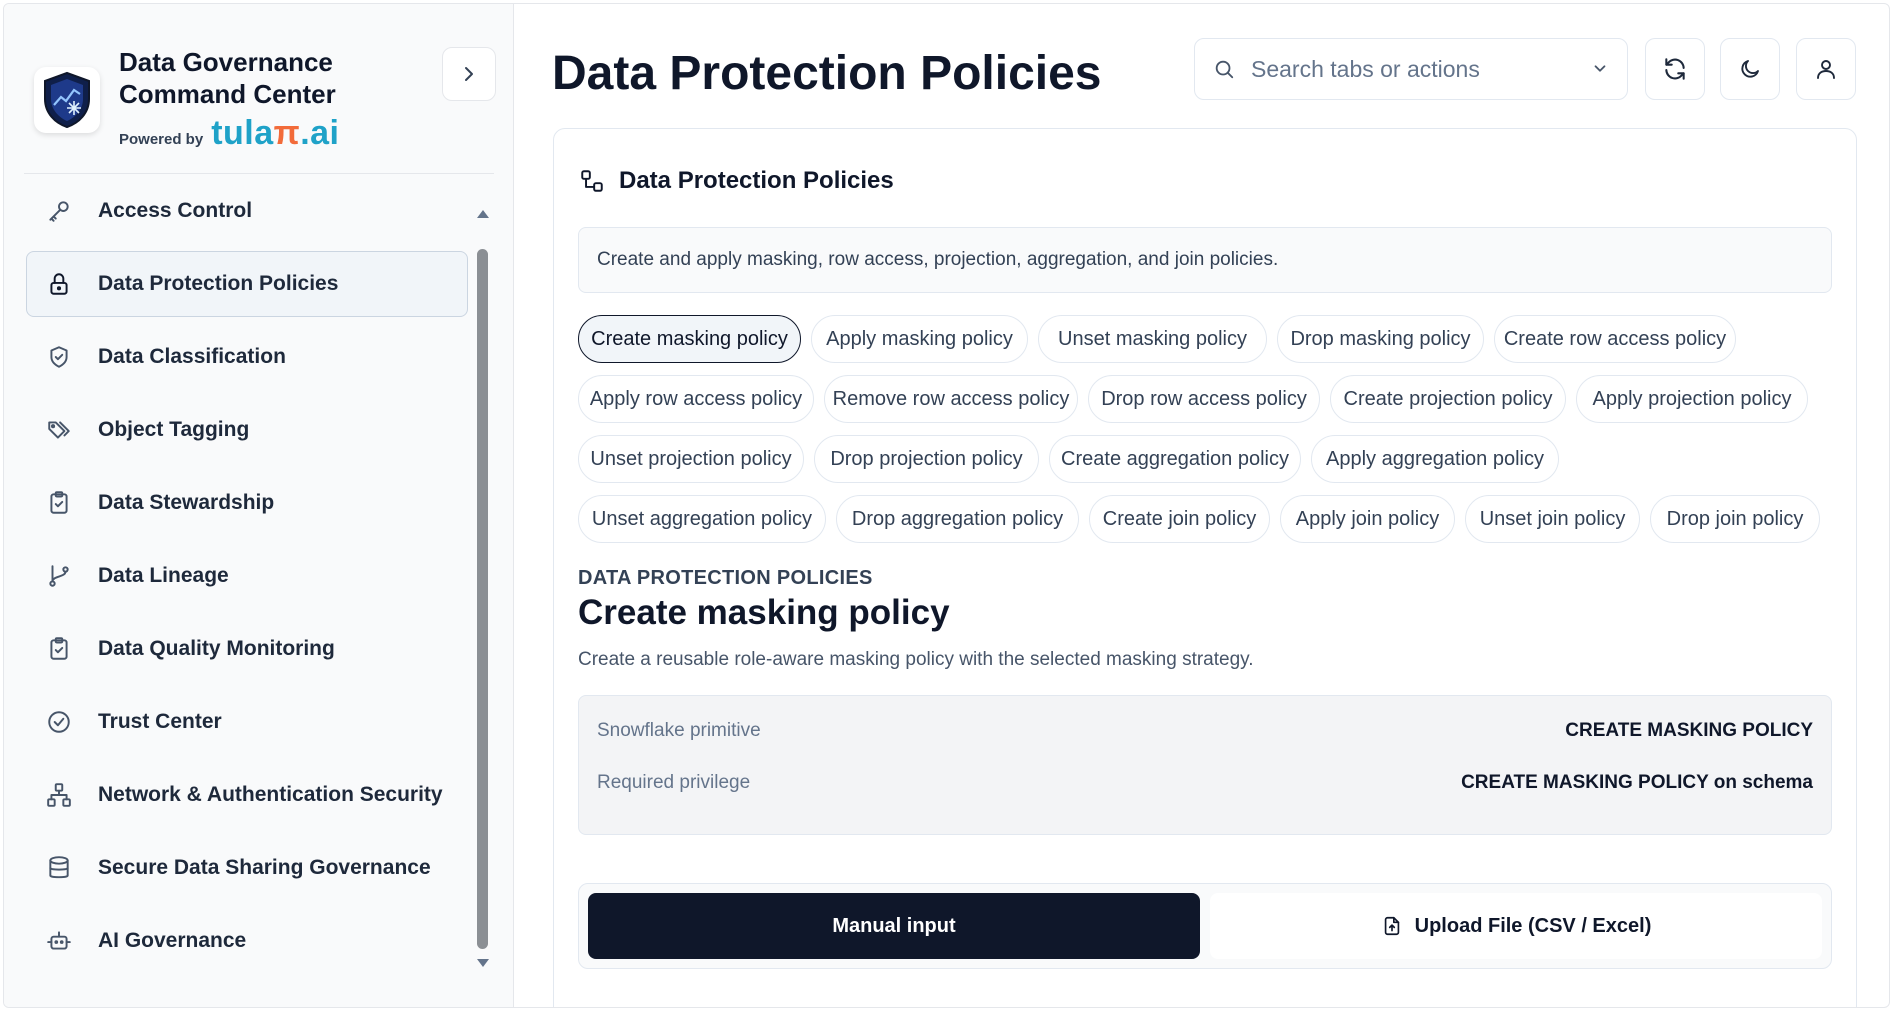 This screenshot has width=1893, height=1011. Describe the element at coordinates (1600, 69) in the screenshot. I see `chevron-down-icon` at that location.